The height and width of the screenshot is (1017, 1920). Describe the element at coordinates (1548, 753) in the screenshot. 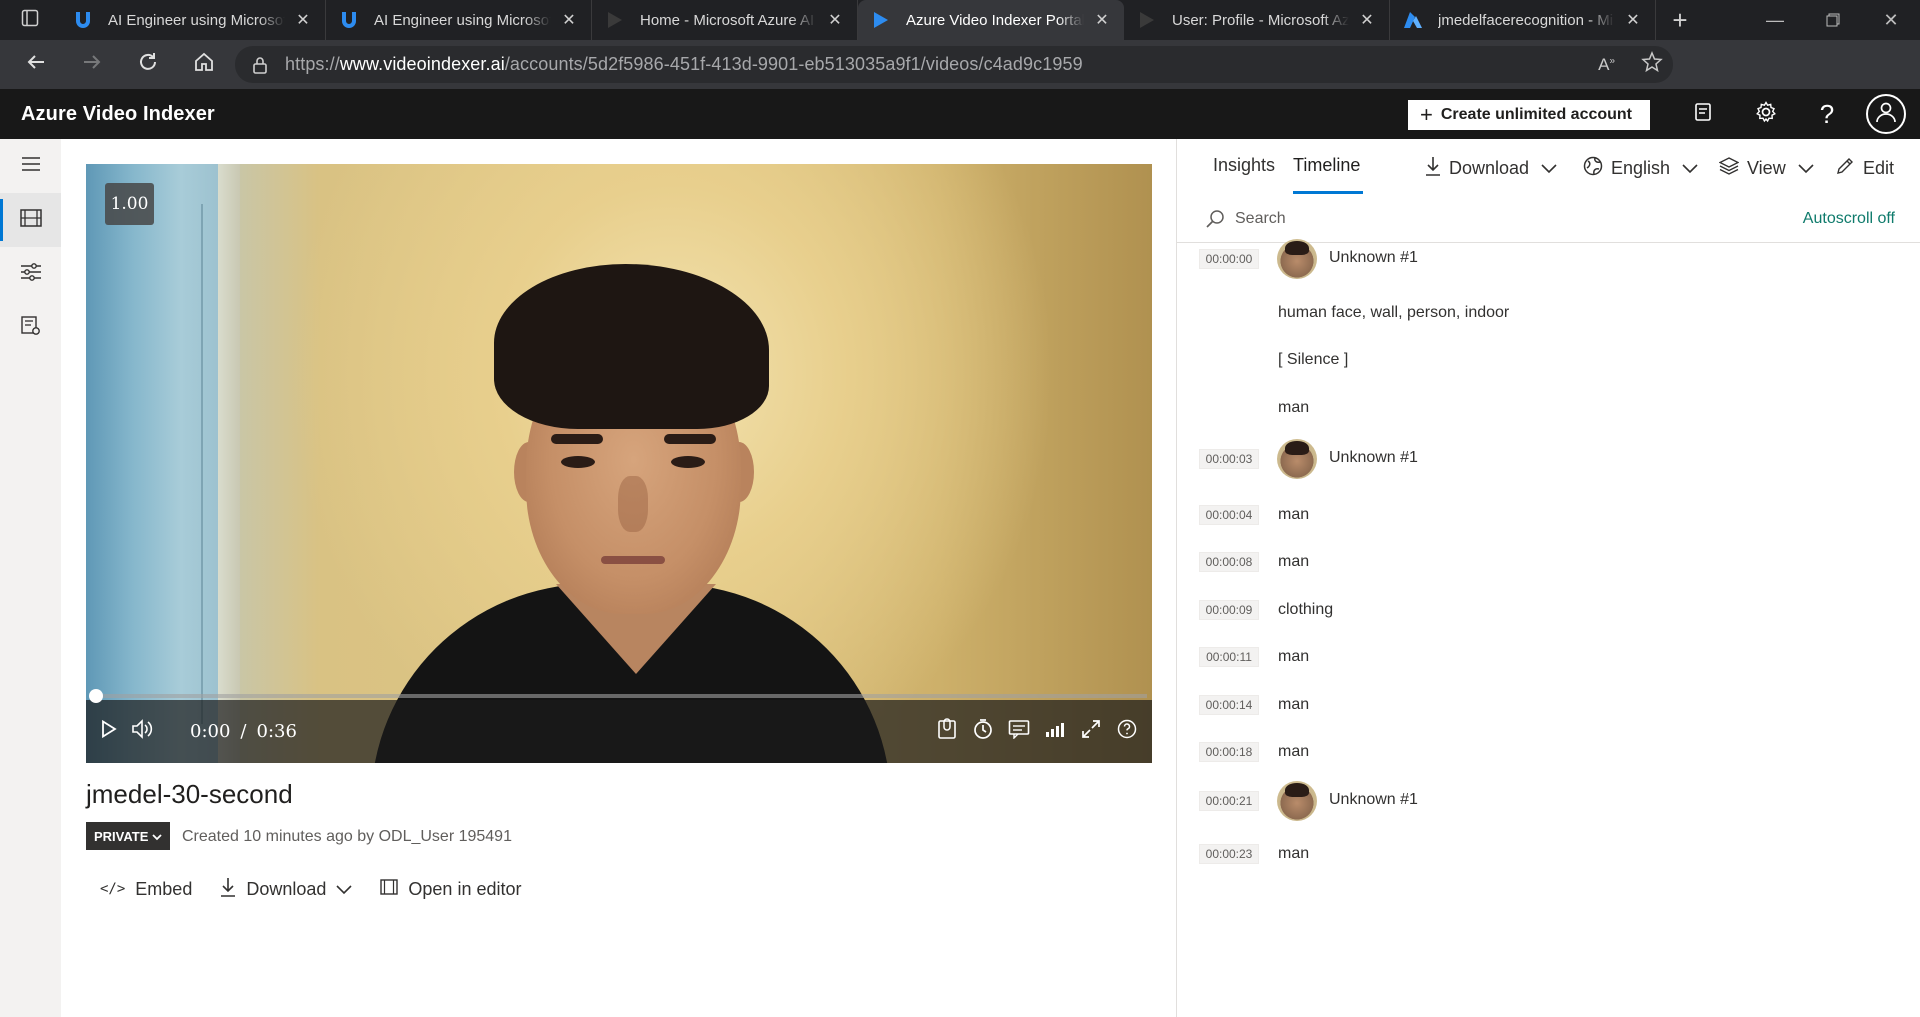

I see `timeline-row: 00:00:18 man` at that location.